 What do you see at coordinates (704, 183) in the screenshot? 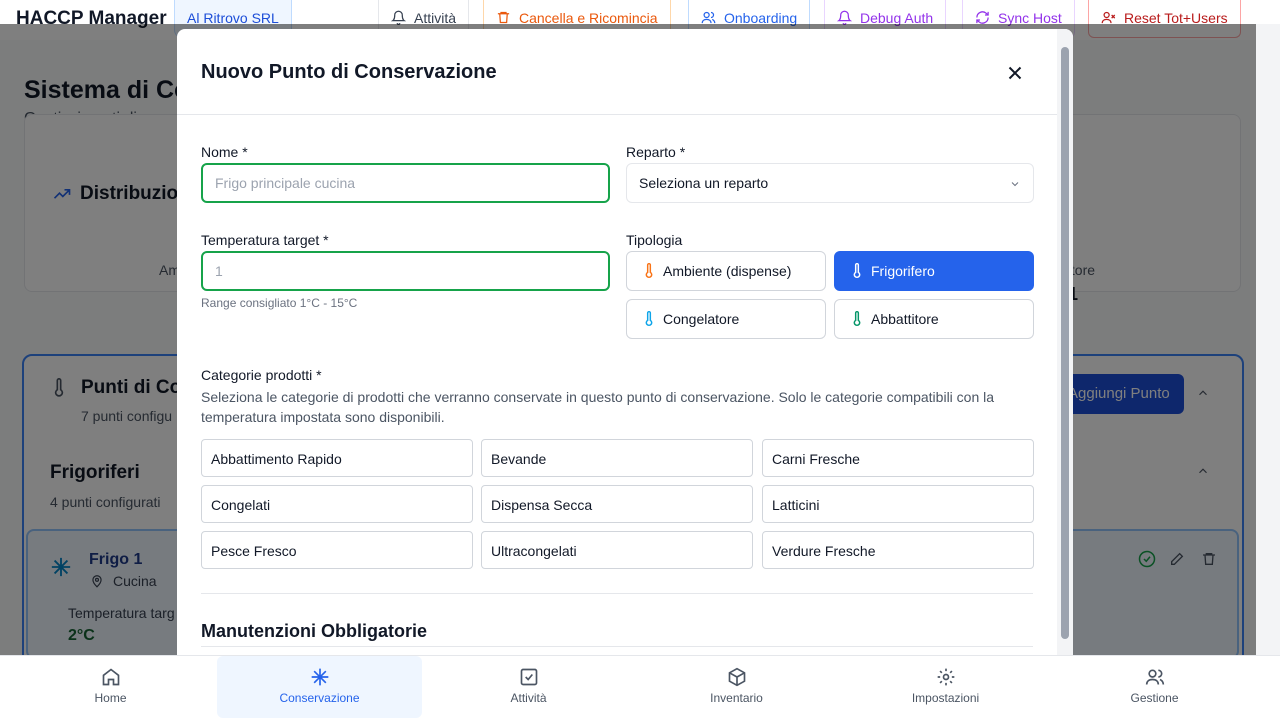
I see `reparto-select-value: Seleziona un reparto` at bounding box center [704, 183].